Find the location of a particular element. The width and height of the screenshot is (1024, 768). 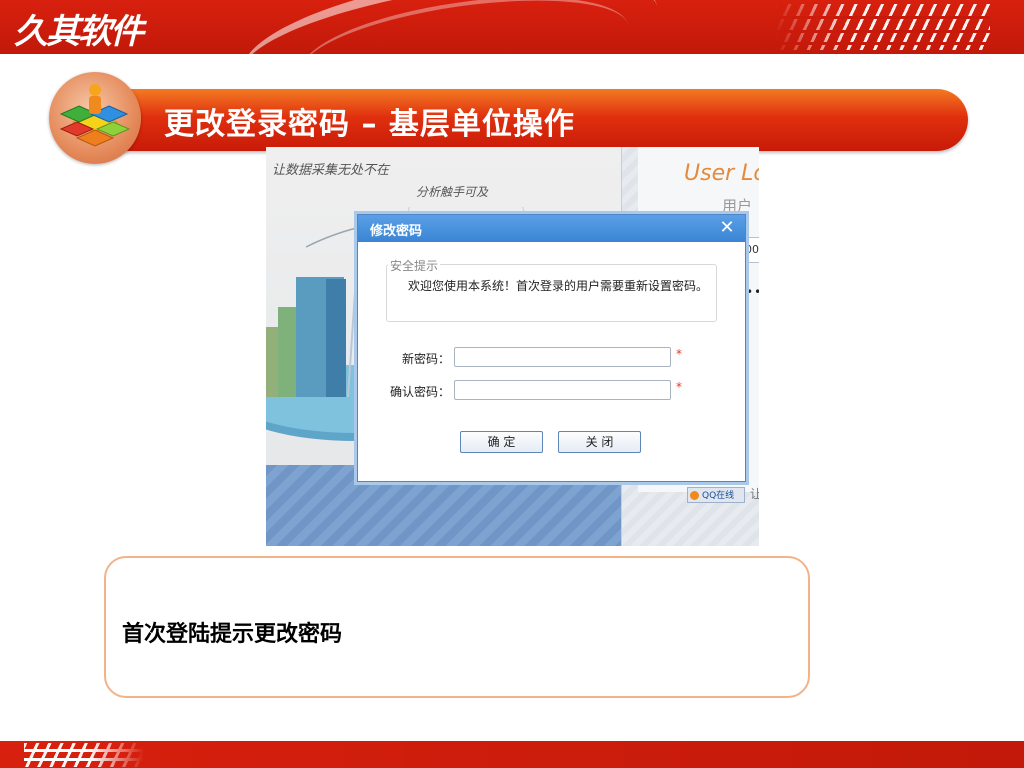

org-structure-icon is located at coordinates (95, 115).